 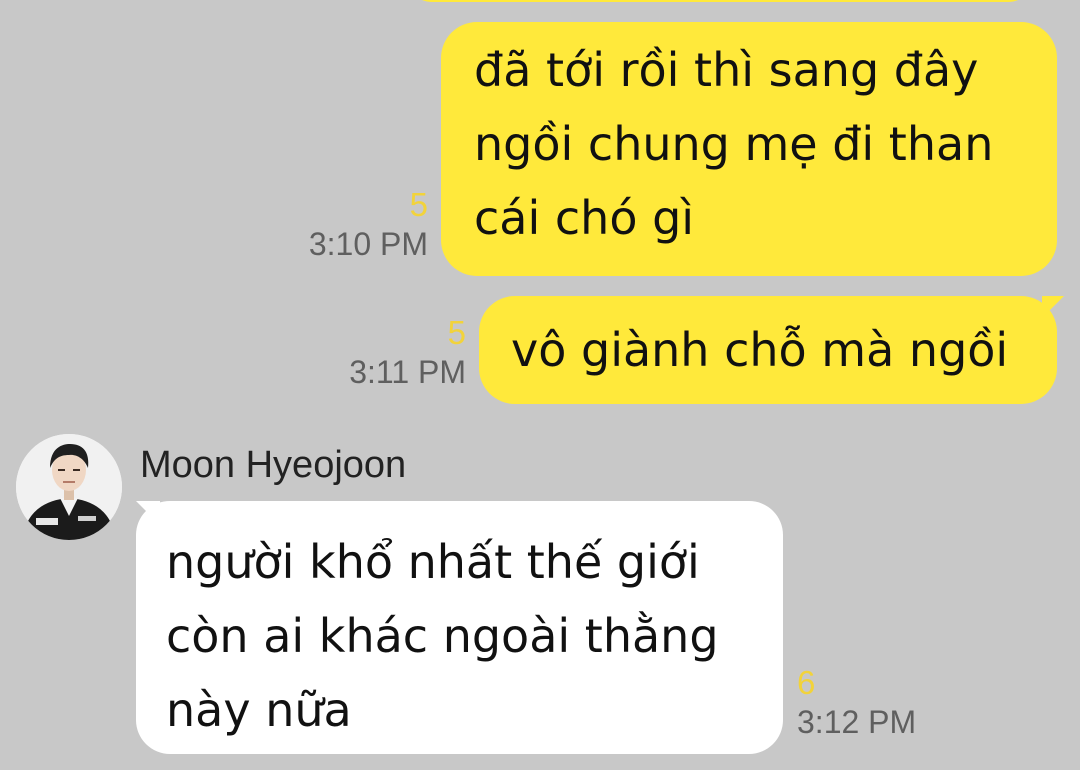 What do you see at coordinates (760, 350) in the screenshot?
I see `message-line: vô giành chỗ mà ngồi` at bounding box center [760, 350].